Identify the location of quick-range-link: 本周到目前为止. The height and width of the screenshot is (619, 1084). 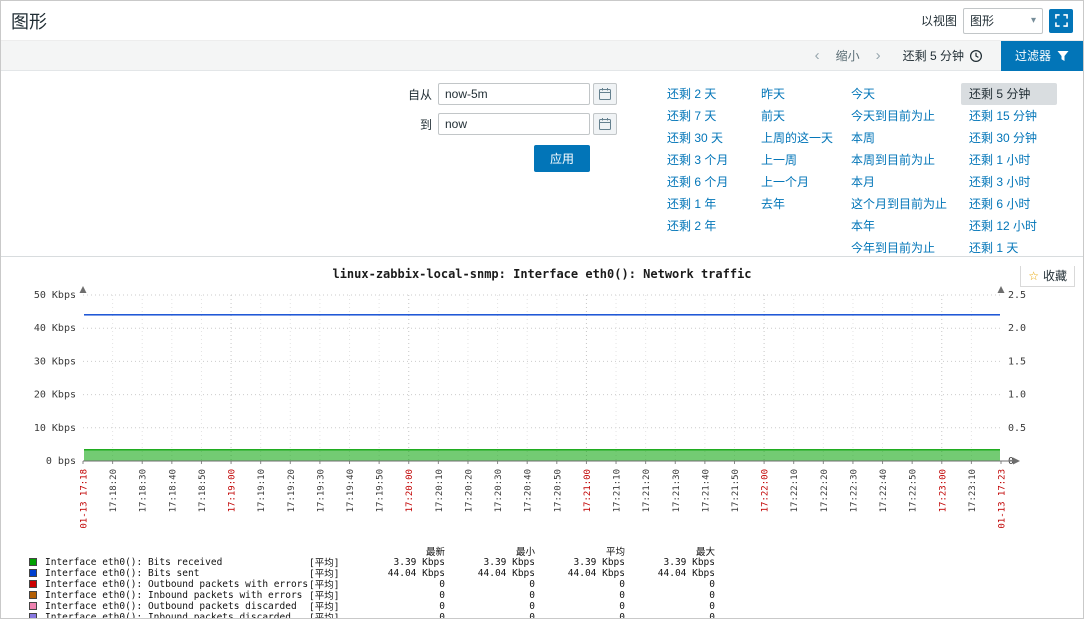
(899, 160).